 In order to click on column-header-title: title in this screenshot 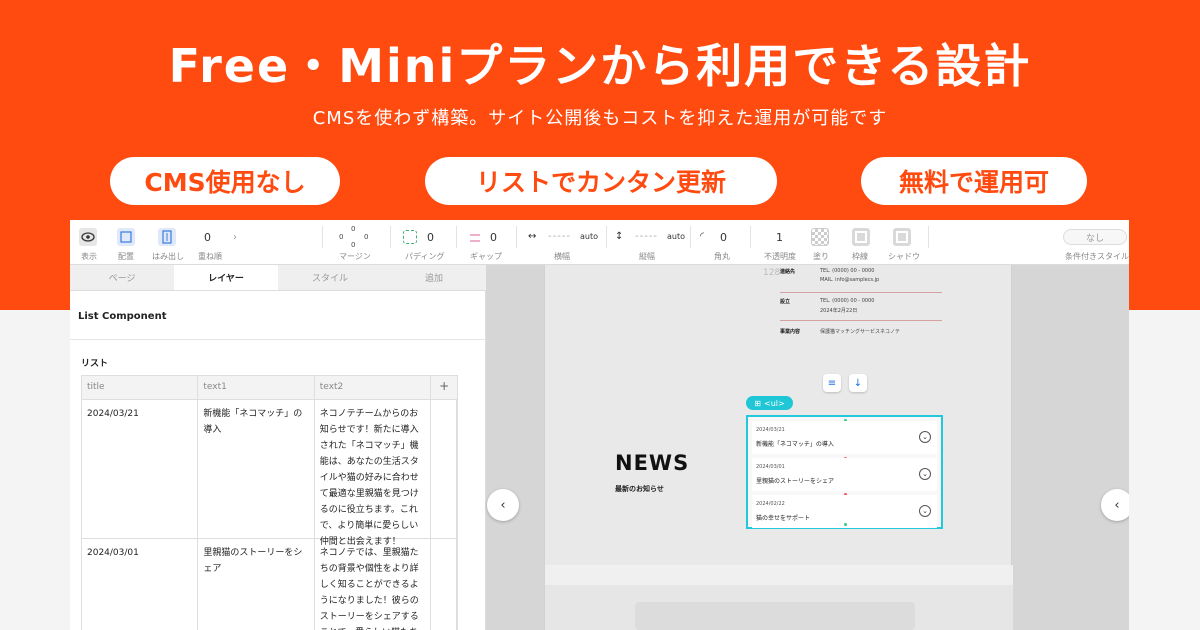, I will do `click(140, 387)`.